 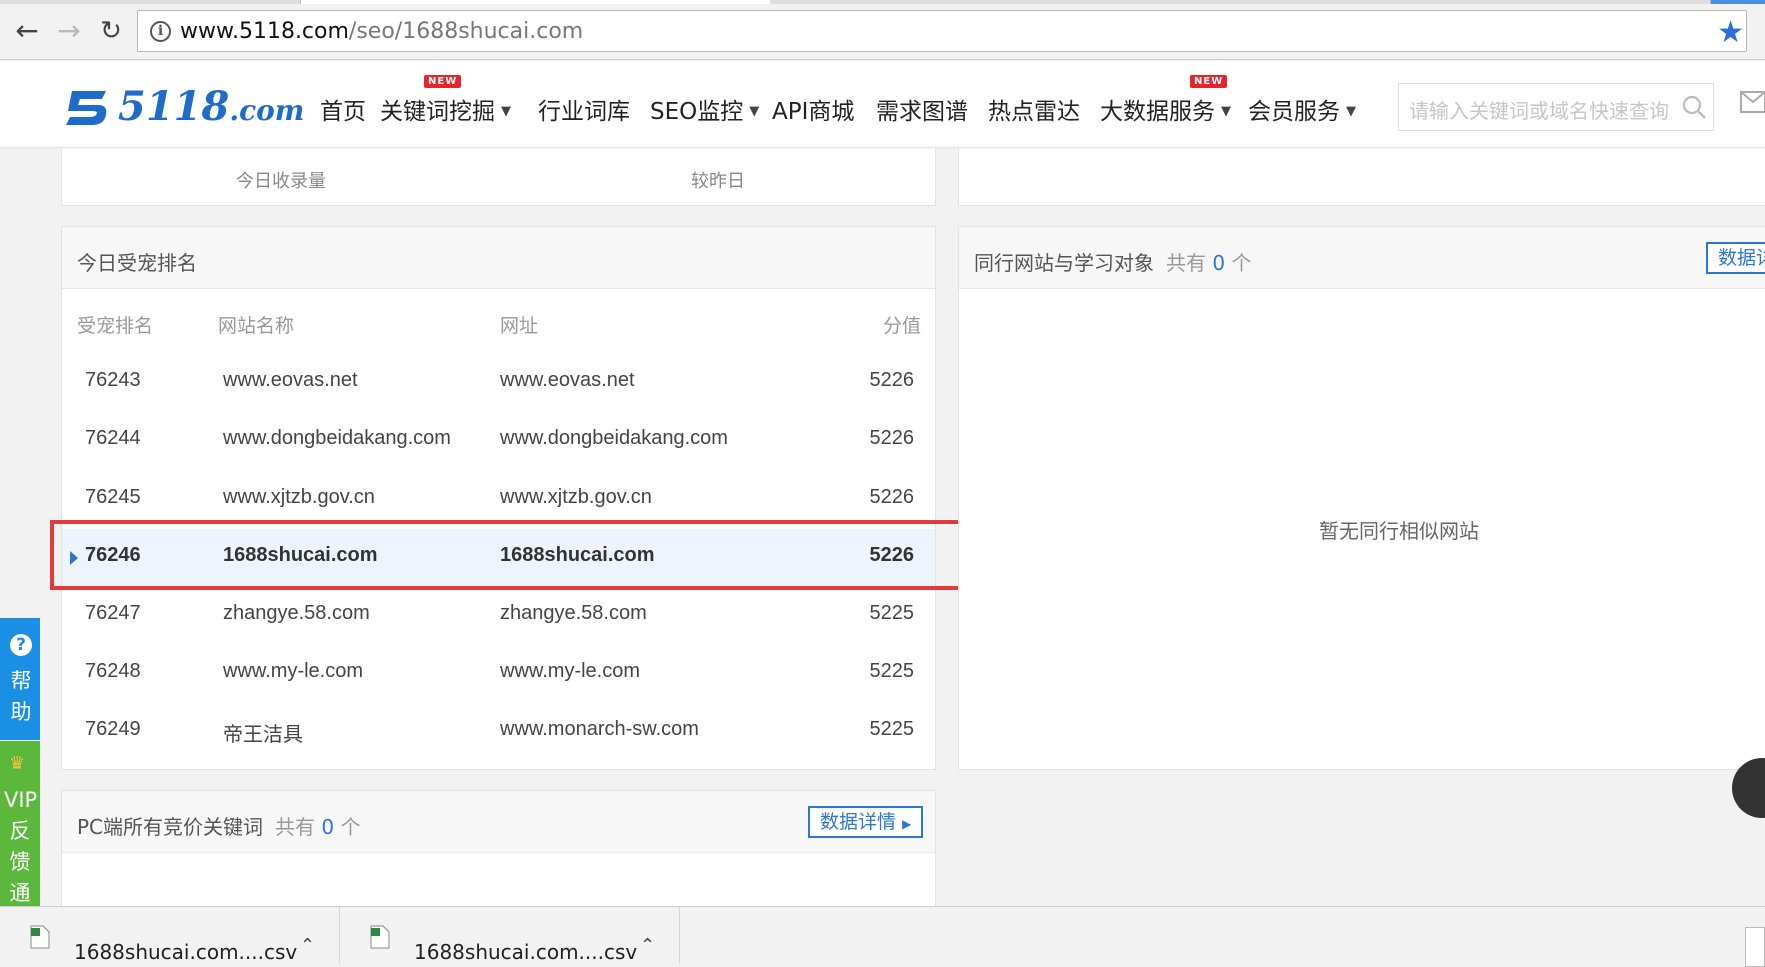 What do you see at coordinates (718, 181) in the screenshot?
I see `stat-label-vs-yesterday: 较昨日` at bounding box center [718, 181].